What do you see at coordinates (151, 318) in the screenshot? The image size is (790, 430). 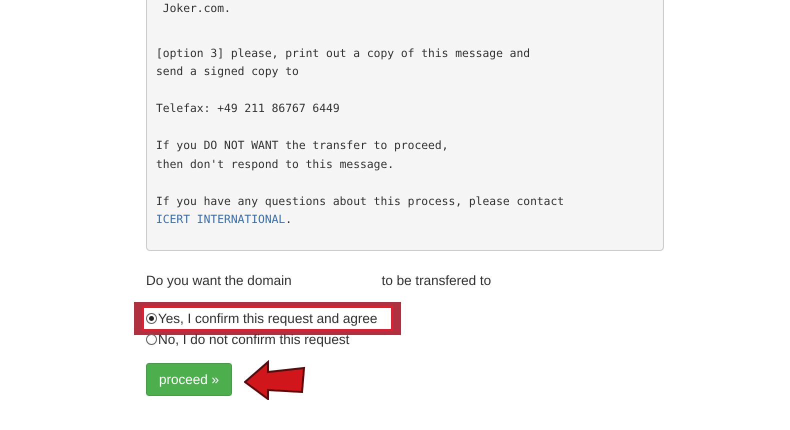 I see `radio-button` at bounding box center [151, 318].